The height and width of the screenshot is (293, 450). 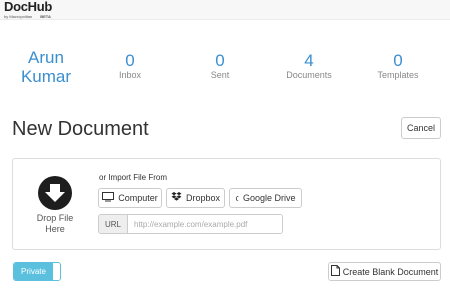 I want to click on user-first-name: Arun, so click(x=46, y=57).